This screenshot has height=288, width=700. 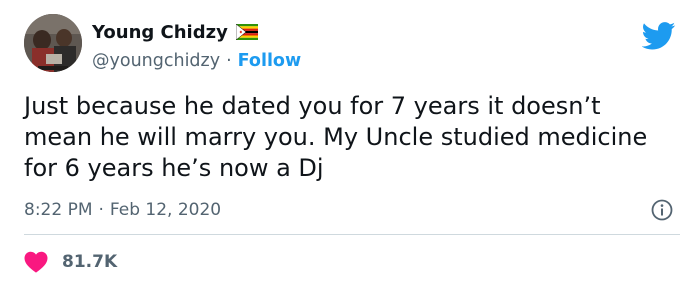 I want to click on handle-row: @youngchidzy · Follow, so click(x=196, y=61).